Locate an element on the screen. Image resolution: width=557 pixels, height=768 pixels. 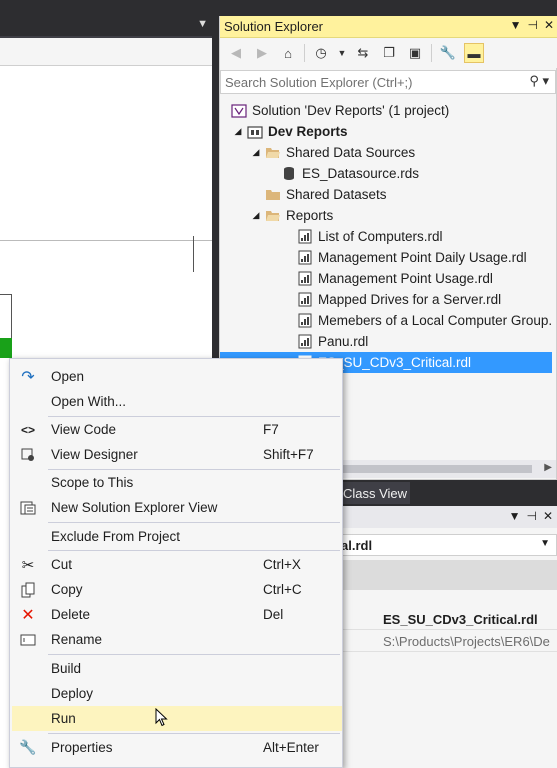
properties-wrench-icon: 🔧 is located at coordinates (448, 53).